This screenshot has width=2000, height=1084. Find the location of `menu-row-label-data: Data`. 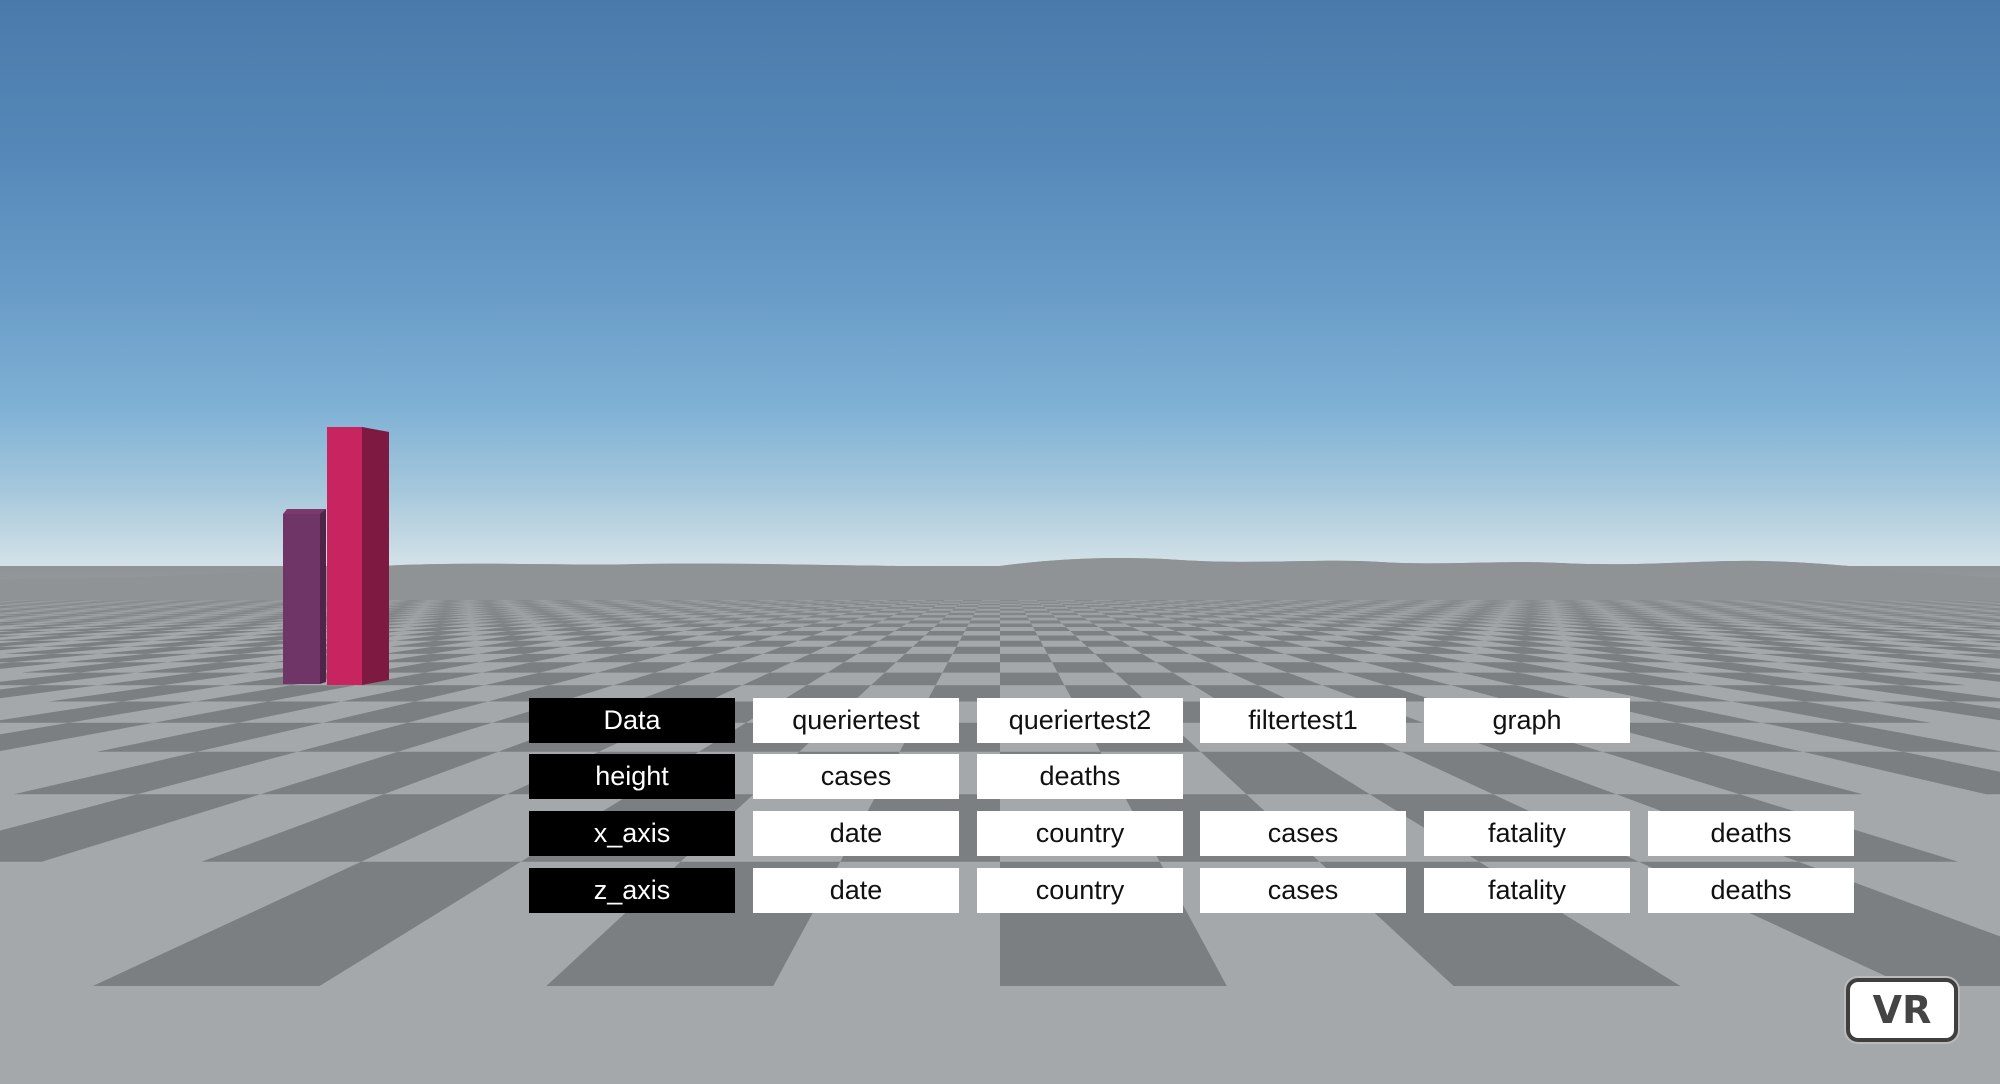

menu-row-label-data: Data is located at coordinates (632, 720).